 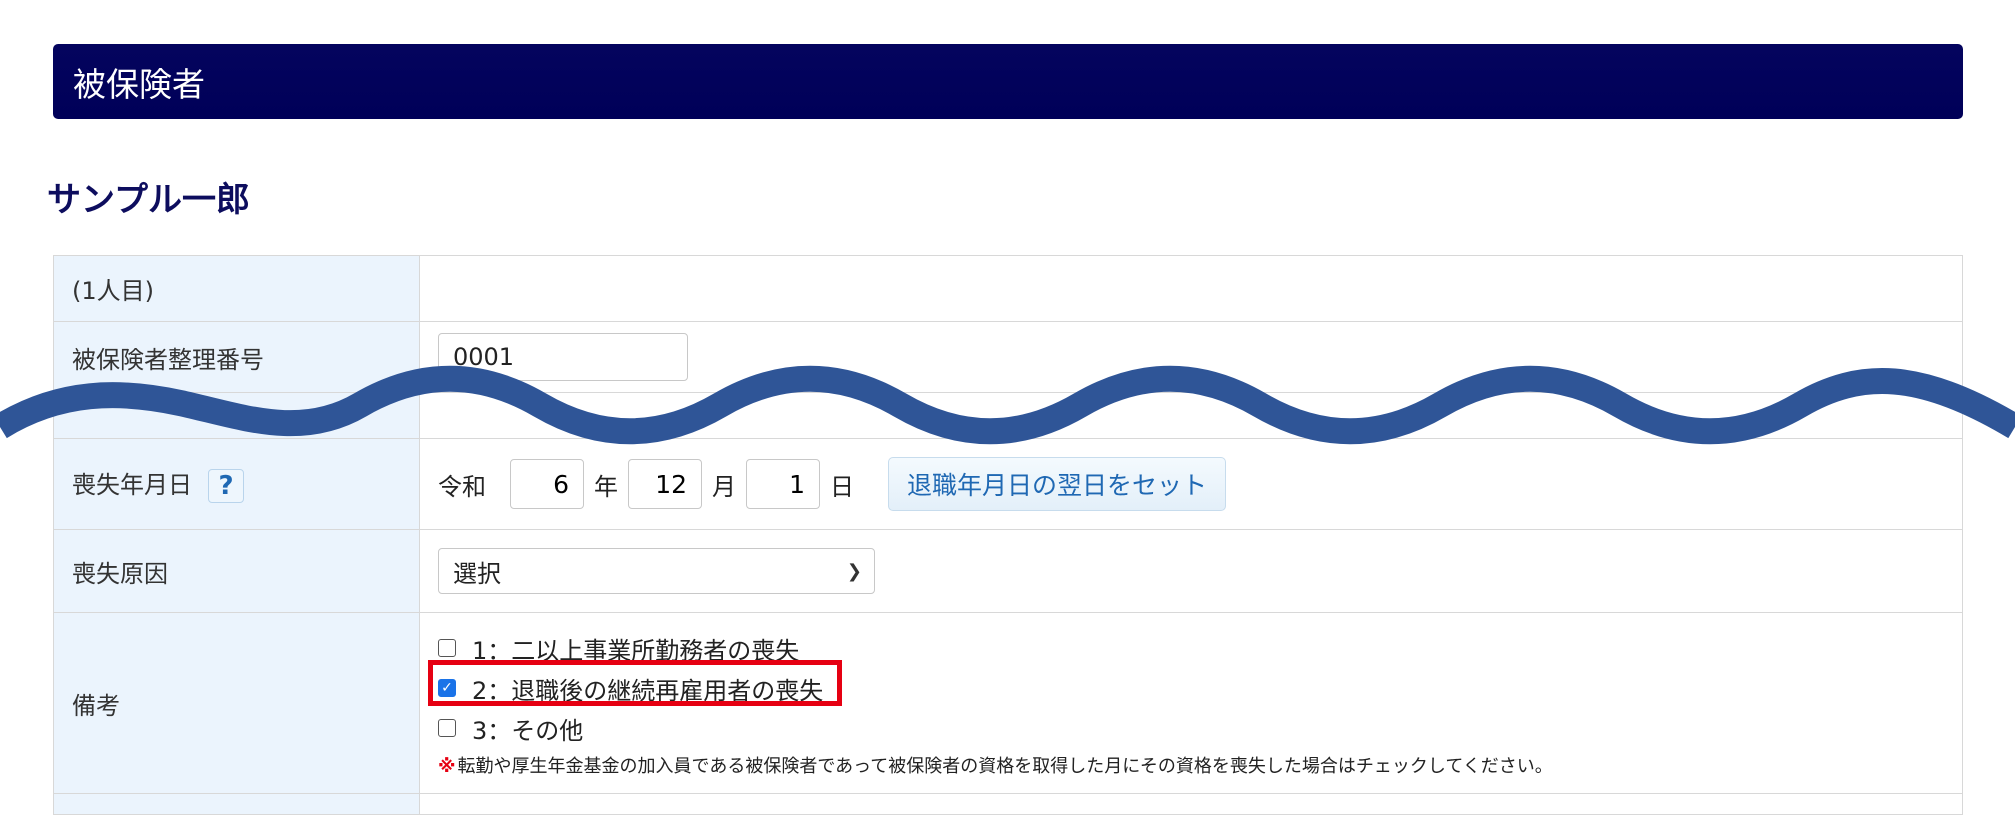 I want to click on loss-reason-label: 喪失原因, so click(x=236, y=571).